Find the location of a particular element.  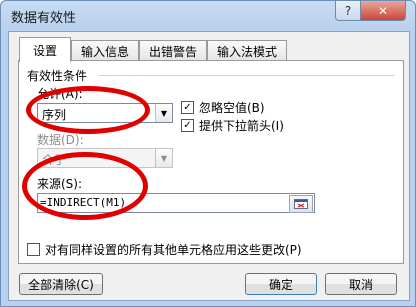

ok-button: 确定 is located at coordinates (281, 284).